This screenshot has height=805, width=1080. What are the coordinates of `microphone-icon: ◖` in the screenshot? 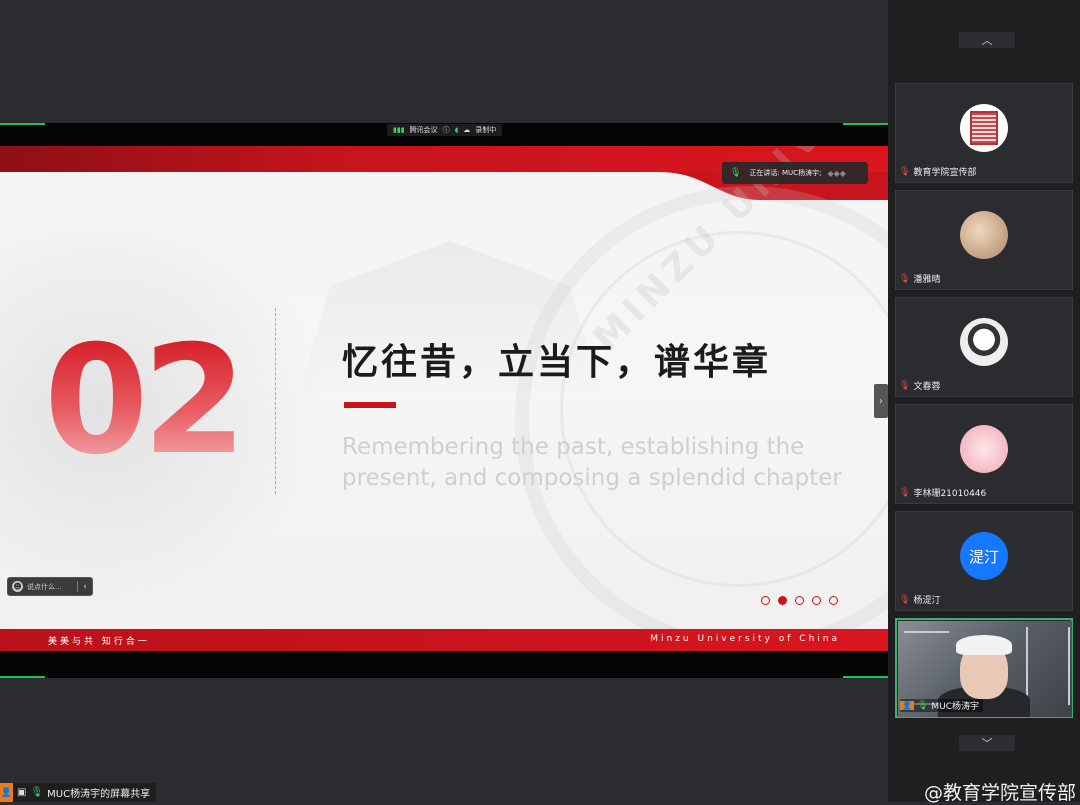 It's located at (456, 130).